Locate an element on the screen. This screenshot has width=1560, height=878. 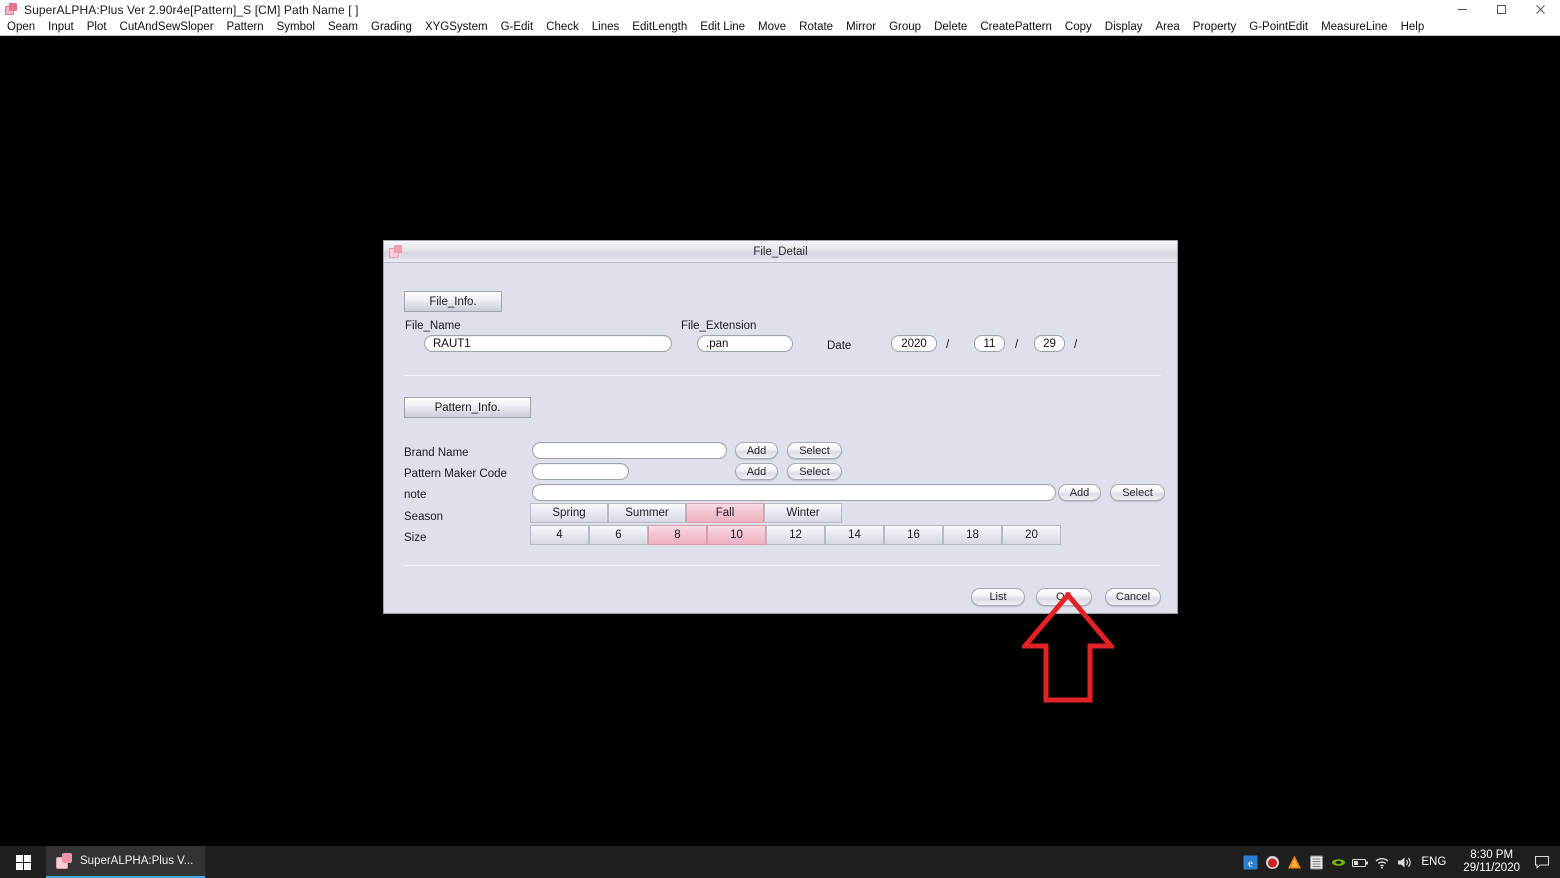
menu-item-rotate: Rotate is located at coordinates (816, 27).